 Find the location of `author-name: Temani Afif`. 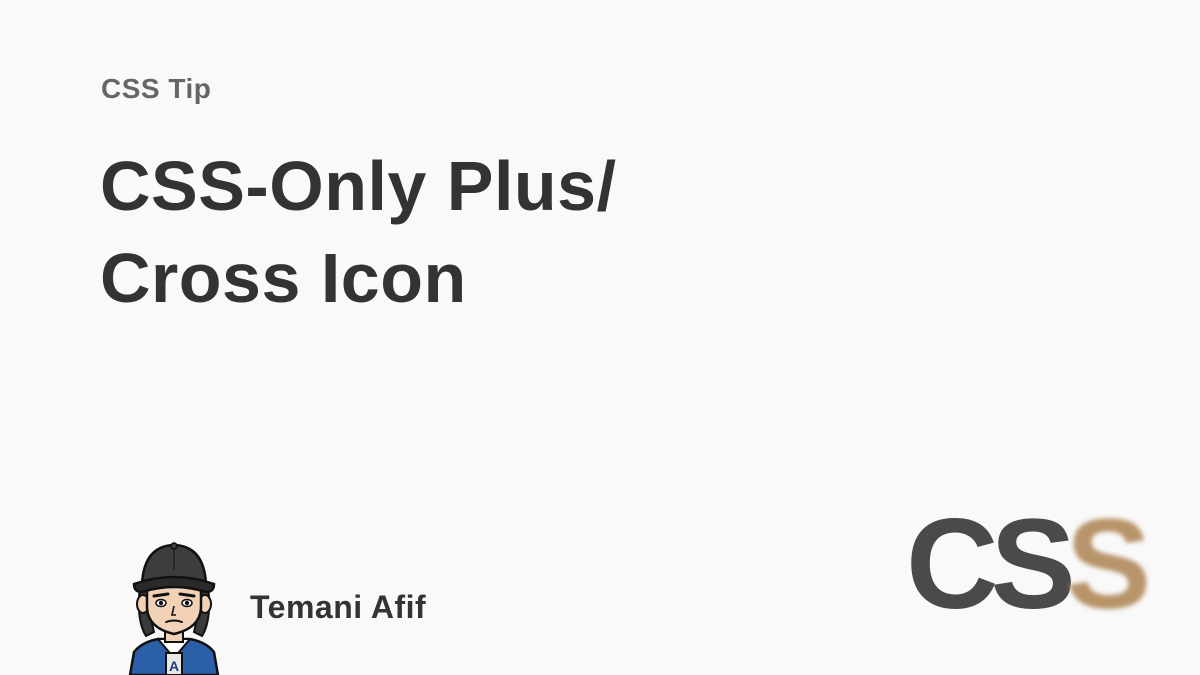

author-name: Temani Afif is located at coordinates (338, 607).